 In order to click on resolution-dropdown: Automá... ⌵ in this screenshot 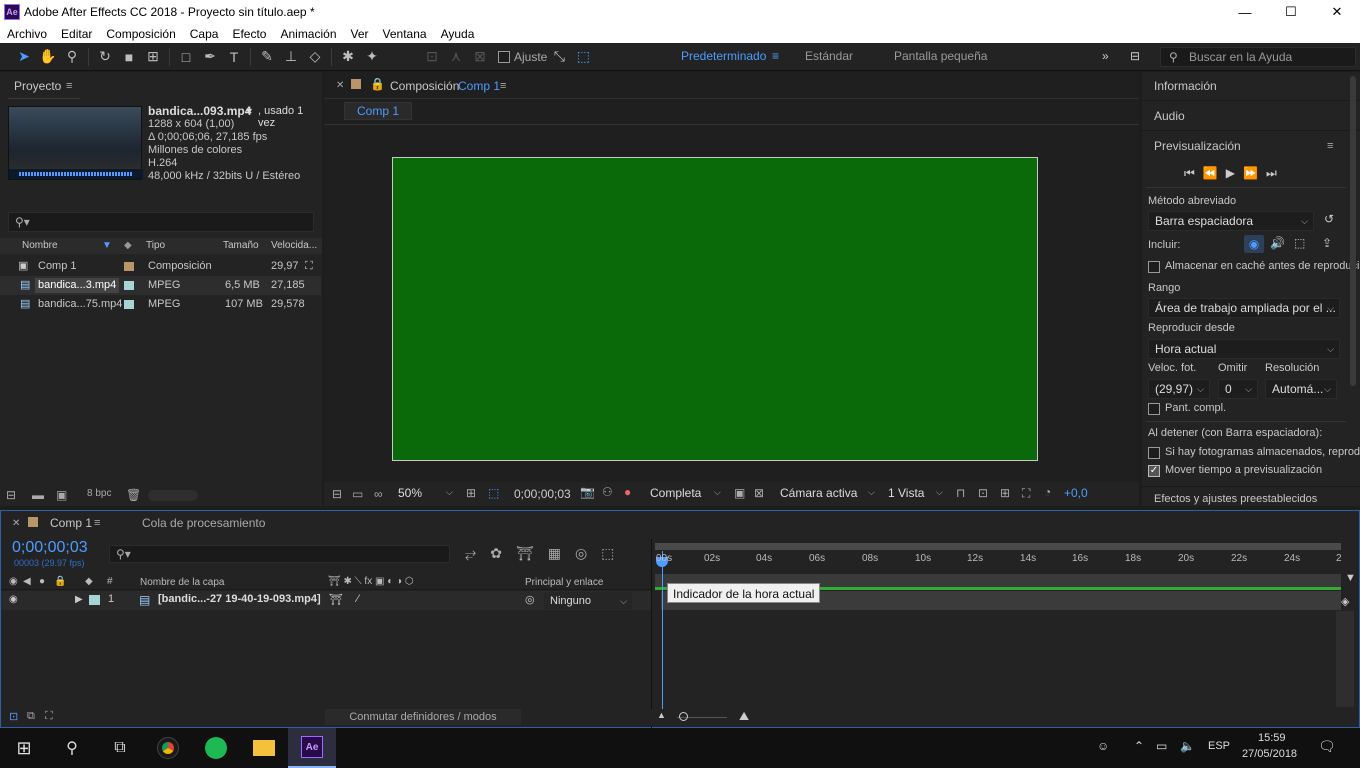, I will do `click(1301, 389)`.